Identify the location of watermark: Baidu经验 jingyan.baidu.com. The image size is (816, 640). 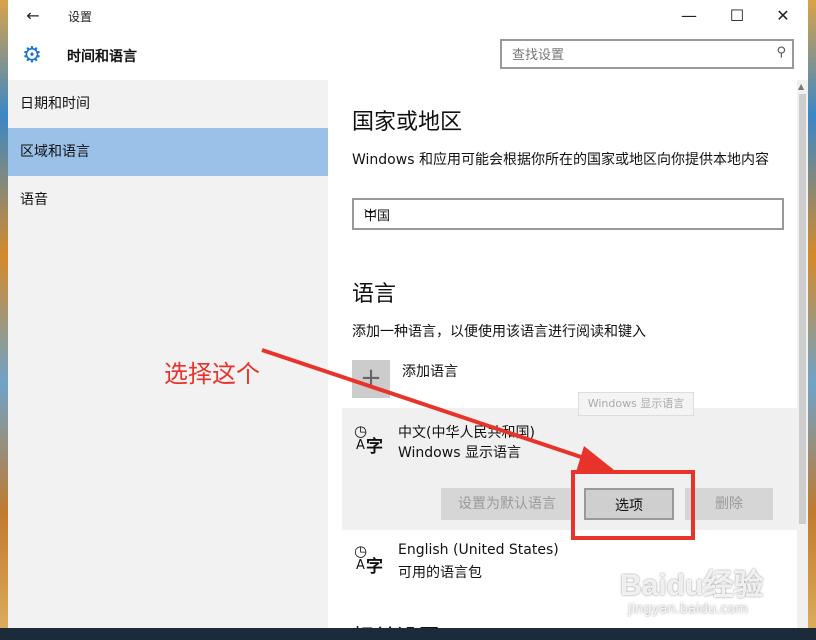
(710, 592).